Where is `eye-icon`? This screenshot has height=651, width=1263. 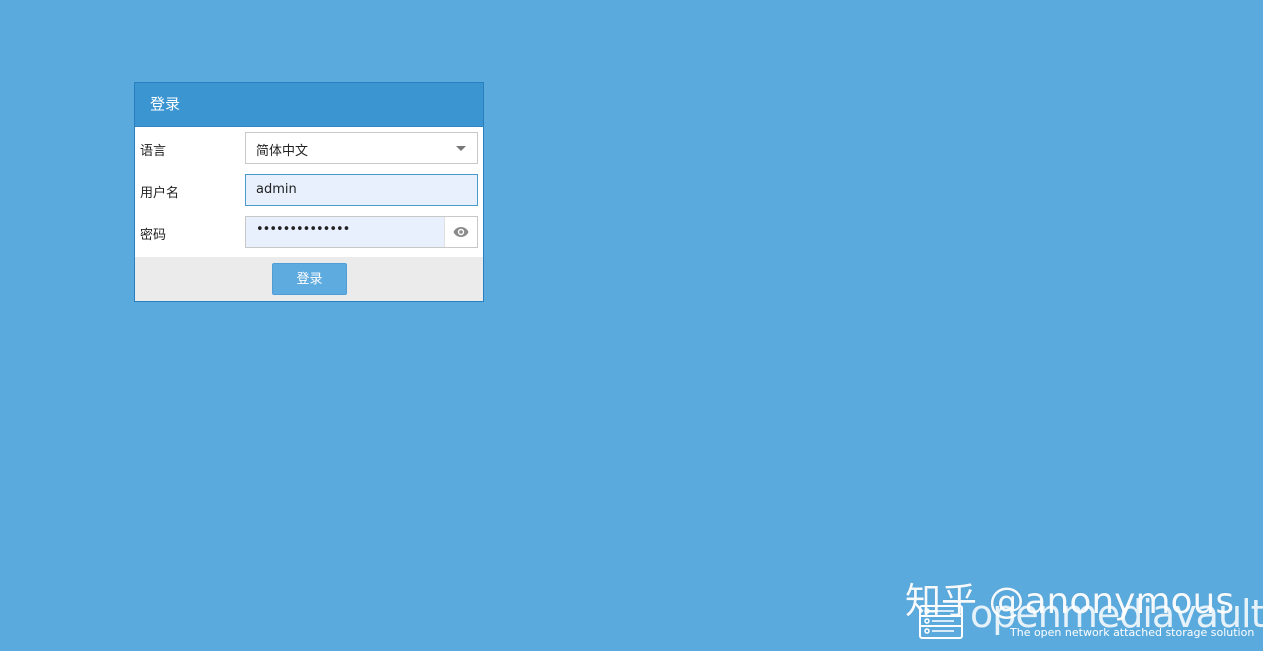
eye-icon is located at coordinates (461, 232).